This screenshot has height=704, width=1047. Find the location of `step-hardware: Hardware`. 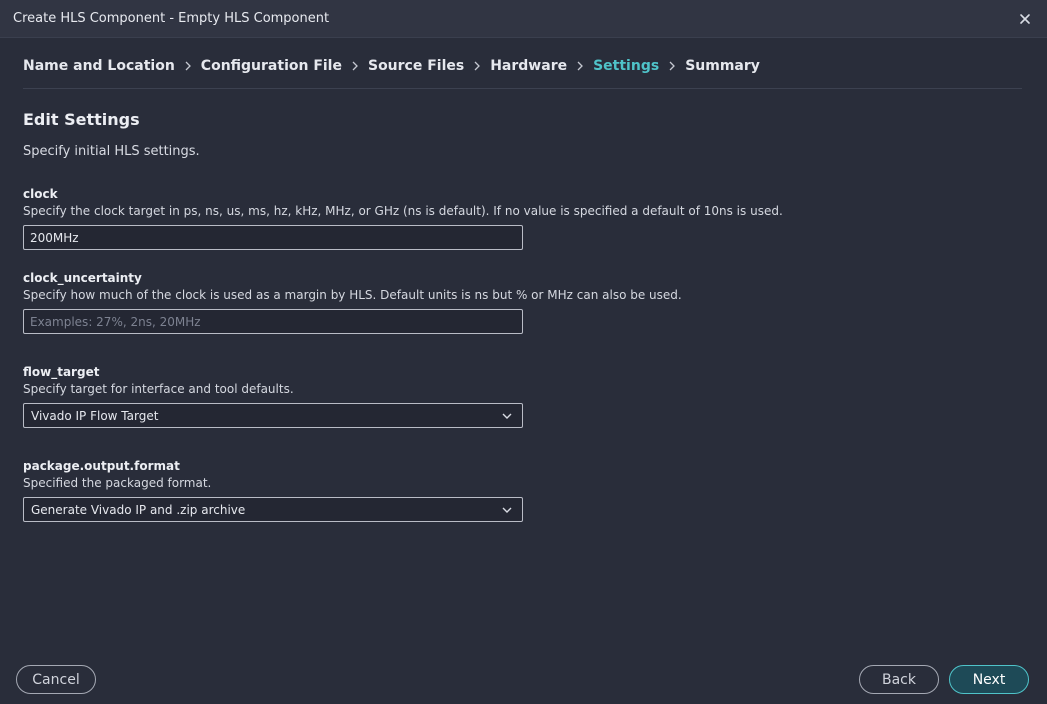

step-hardware: Hardware is located at coordinates (528, 66).